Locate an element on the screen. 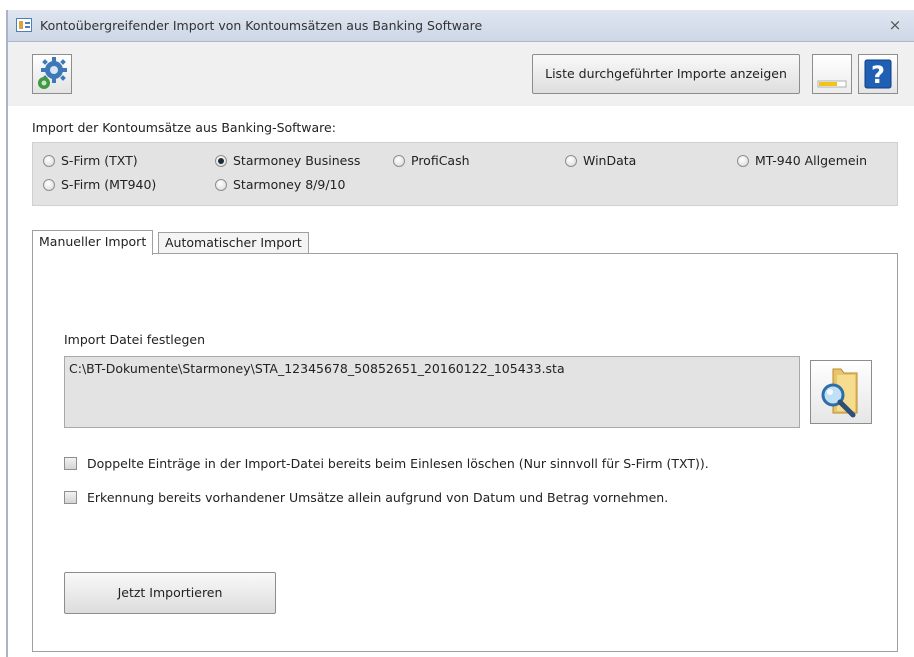  import-mode-tabs: Manueller Import Automatischer Import is located at coordinates (465, 242).